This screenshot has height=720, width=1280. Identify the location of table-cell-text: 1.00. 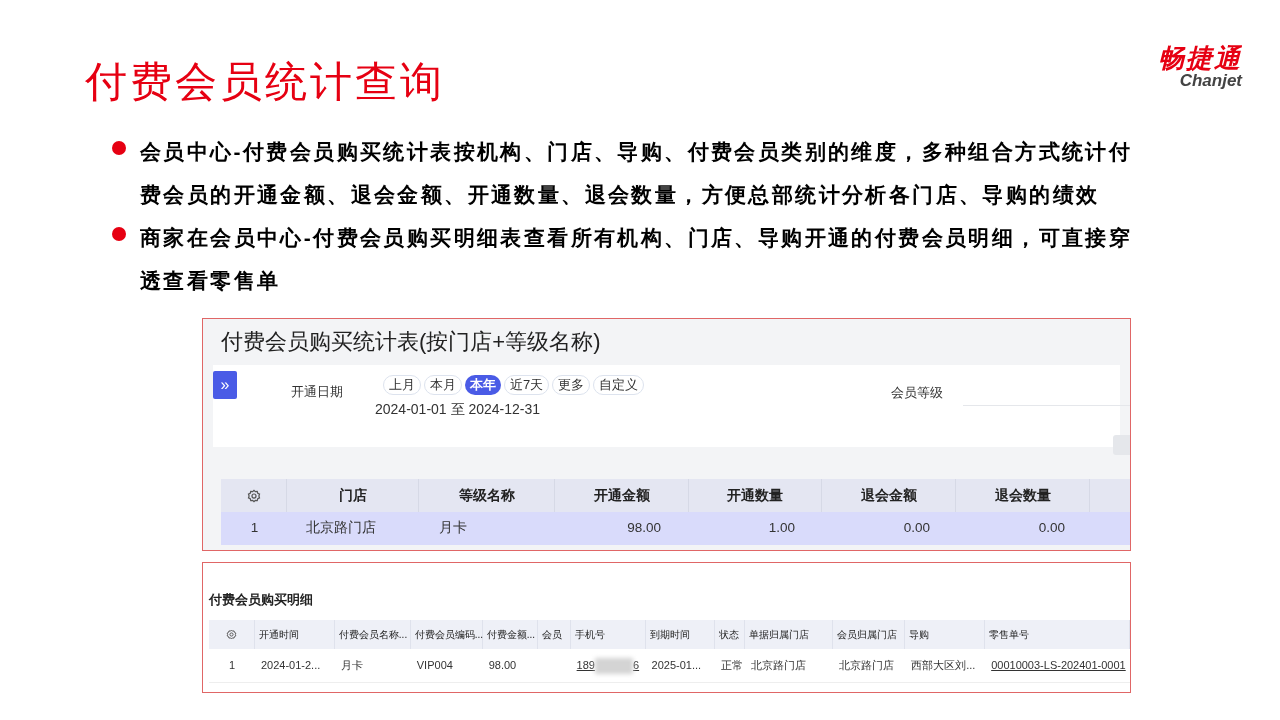
(781, 528).